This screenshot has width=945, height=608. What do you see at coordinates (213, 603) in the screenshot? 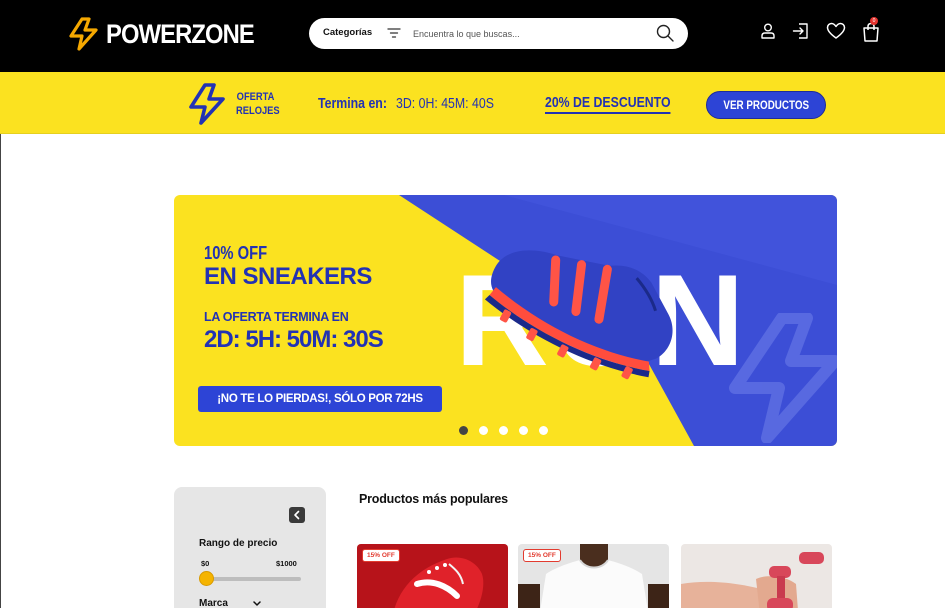
I see `brand-filter-label: Marca` at bounding box center [213, 603].